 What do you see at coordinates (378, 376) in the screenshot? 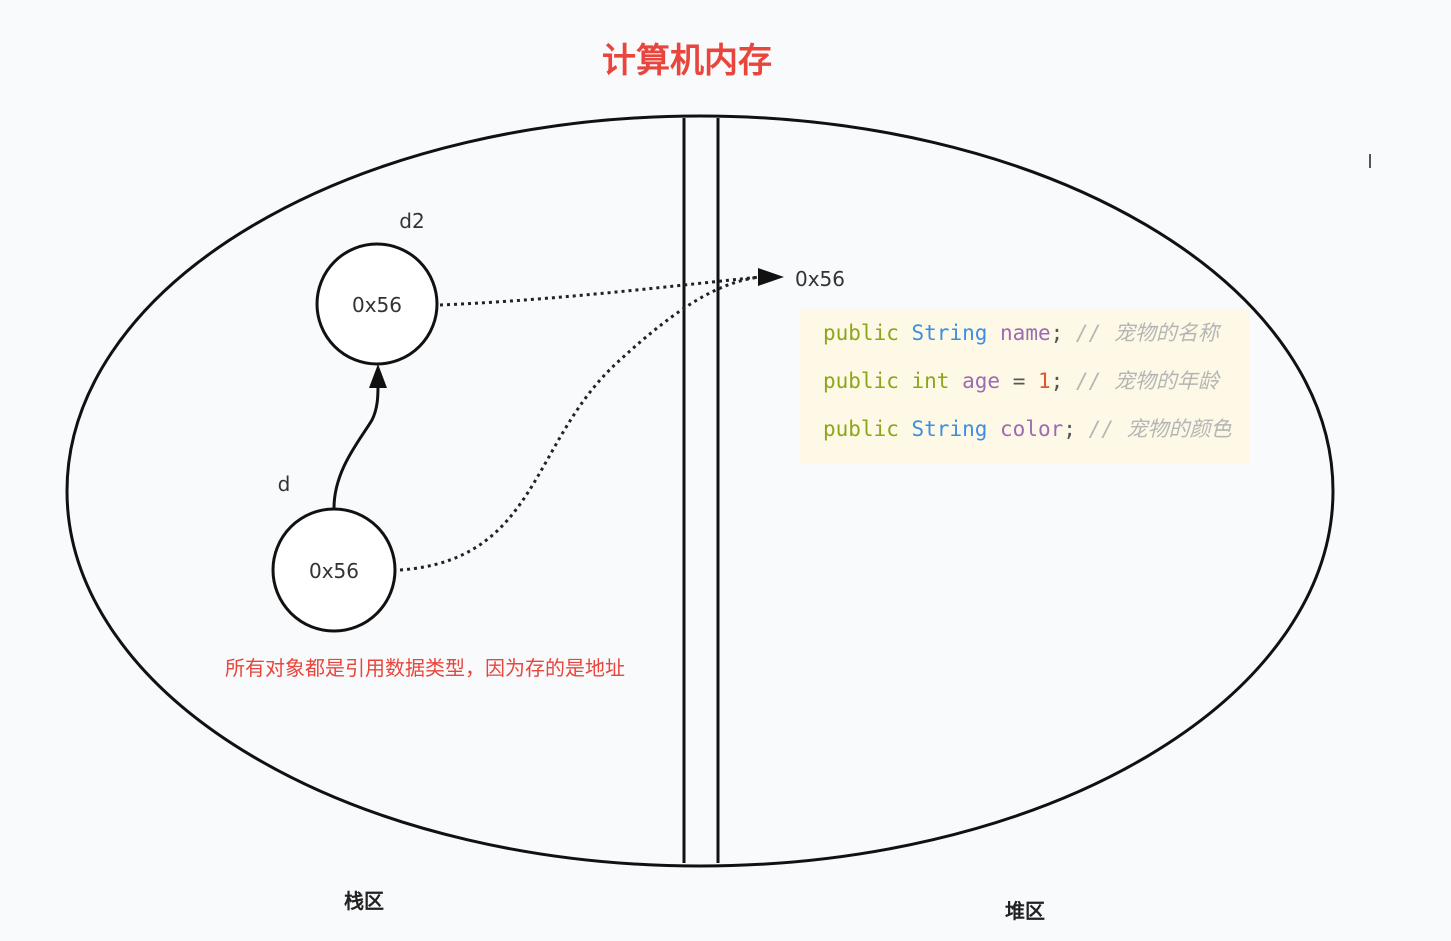
I see `d-to-d2-arrowhead` at bounding box center [378, 376].